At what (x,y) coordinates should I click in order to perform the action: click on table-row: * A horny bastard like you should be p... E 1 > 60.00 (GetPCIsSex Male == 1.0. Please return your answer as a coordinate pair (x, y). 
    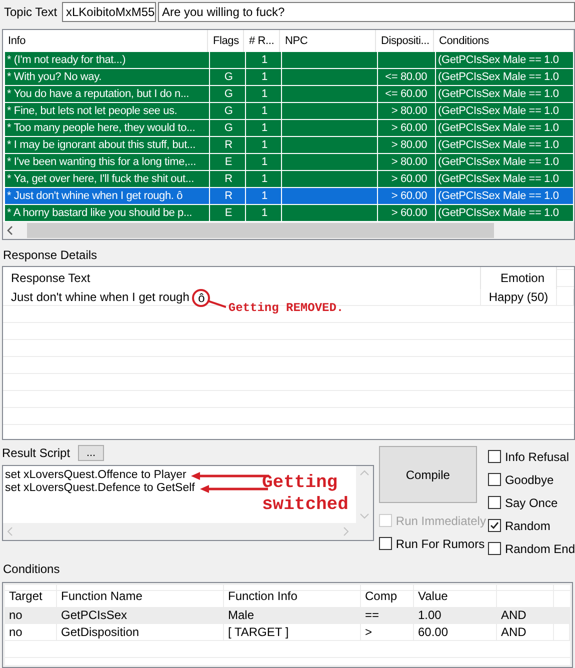
    Looking at the image, I should click on (289, 213).